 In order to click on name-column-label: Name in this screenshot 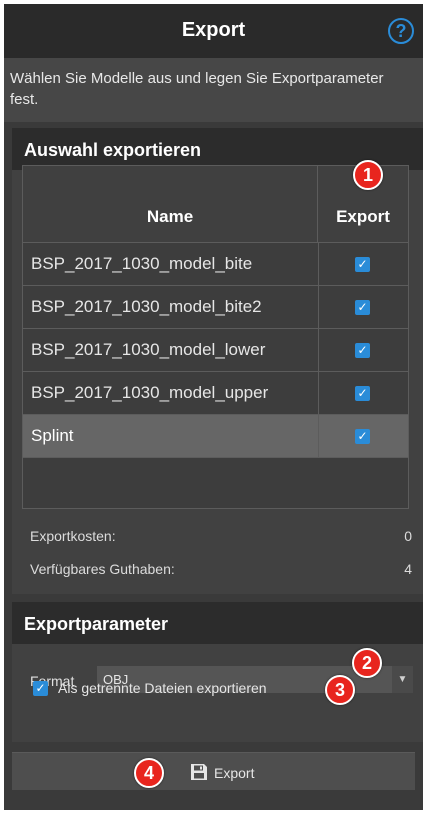, I will do `click(170, 216)`.